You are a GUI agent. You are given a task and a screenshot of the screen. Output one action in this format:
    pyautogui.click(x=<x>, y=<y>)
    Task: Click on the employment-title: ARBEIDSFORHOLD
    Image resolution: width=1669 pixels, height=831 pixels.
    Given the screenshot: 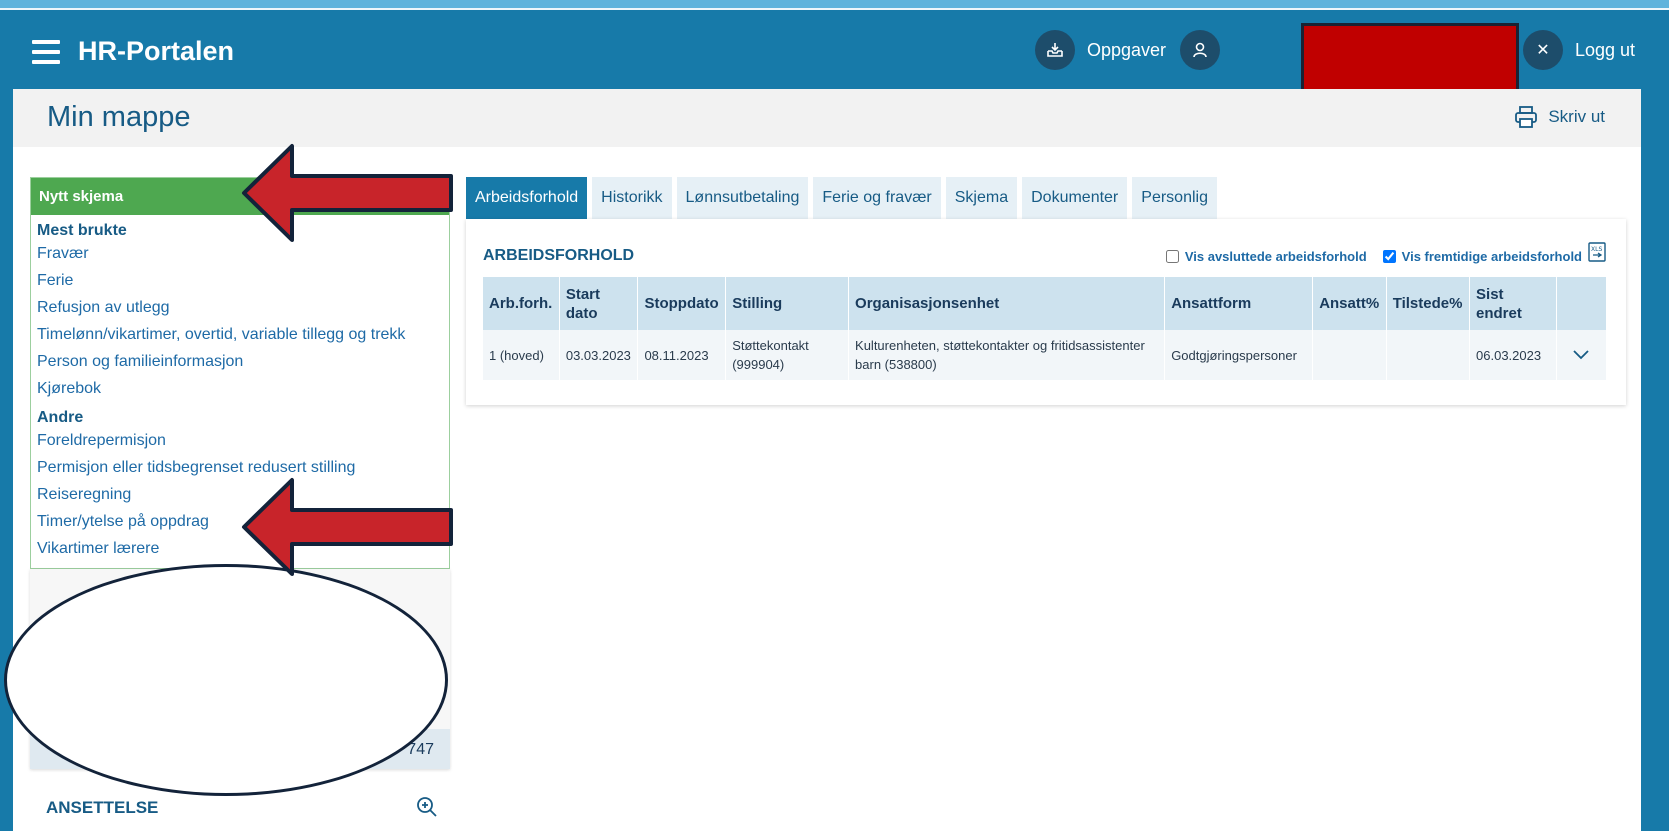 What is the action you would take?
    pyautogui.click(x=559, y=255)
    